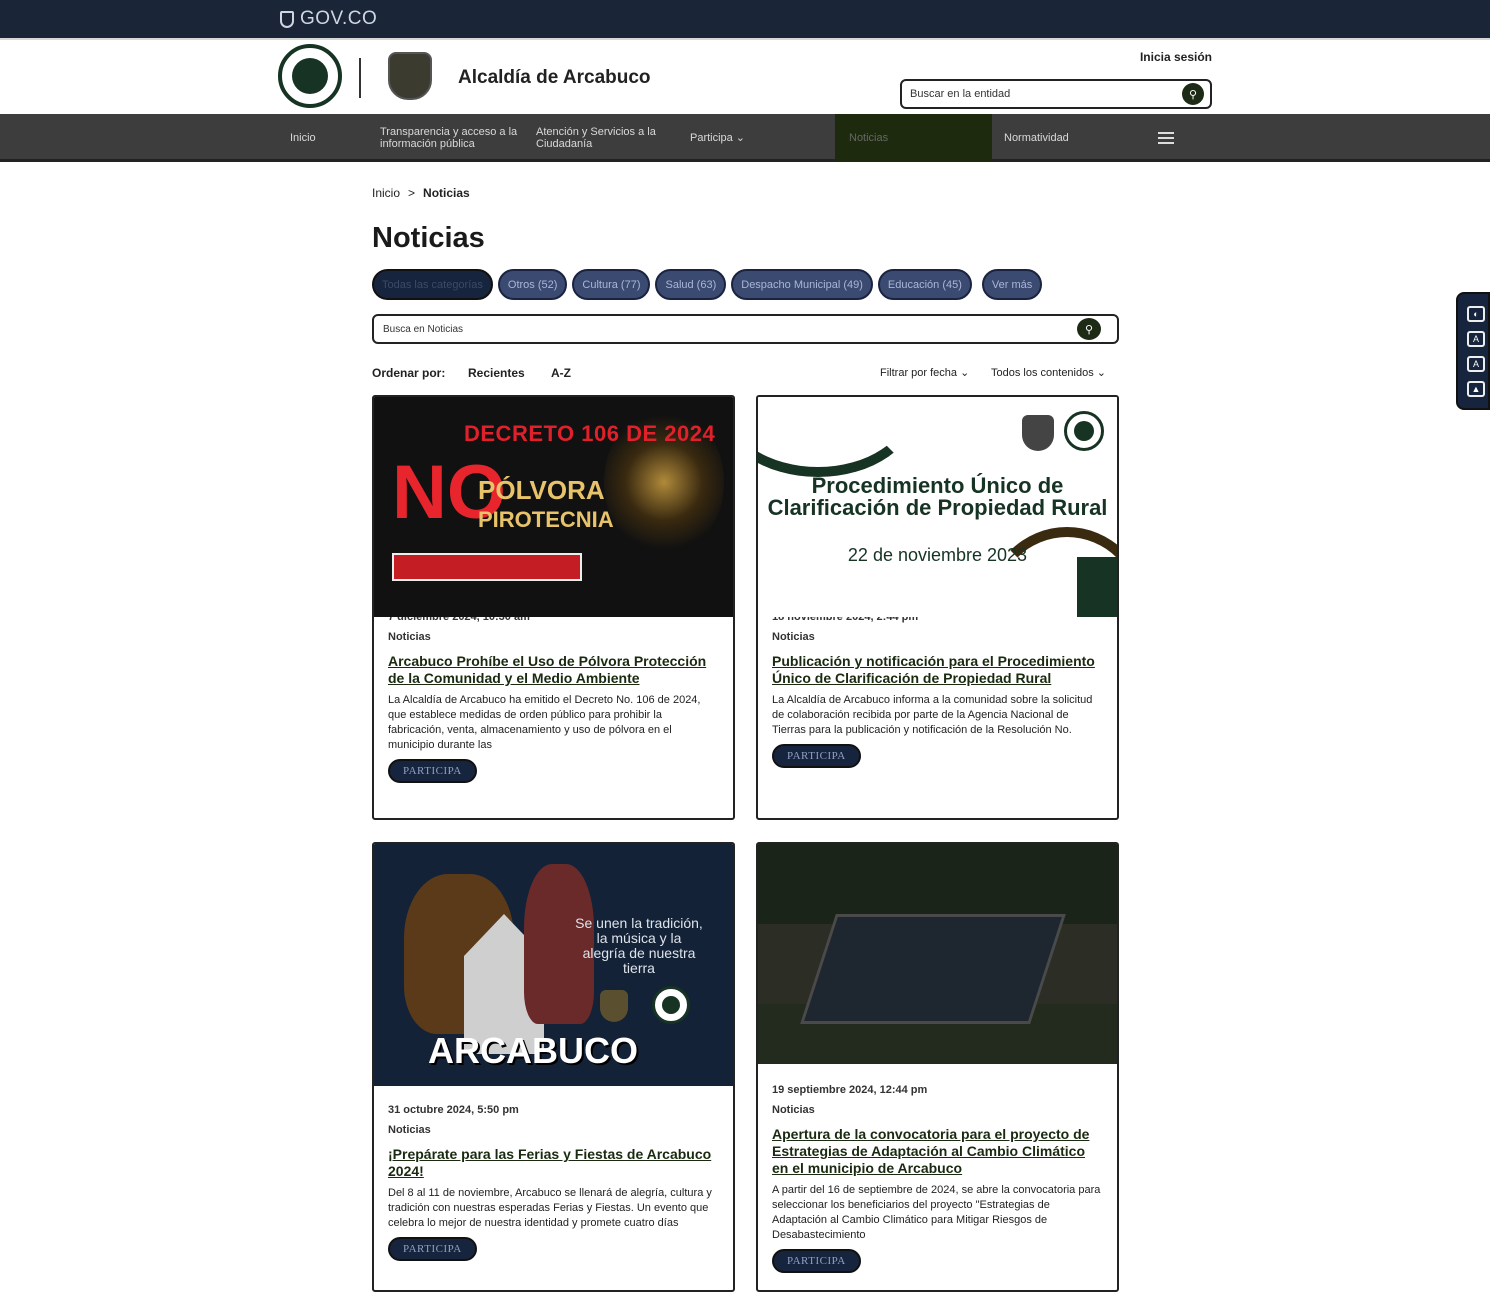  Describe the element at coordinates (453, 1110) in the screenshot. I see `news-date: 31 octubre 2024, 5:50 pm` at that location.